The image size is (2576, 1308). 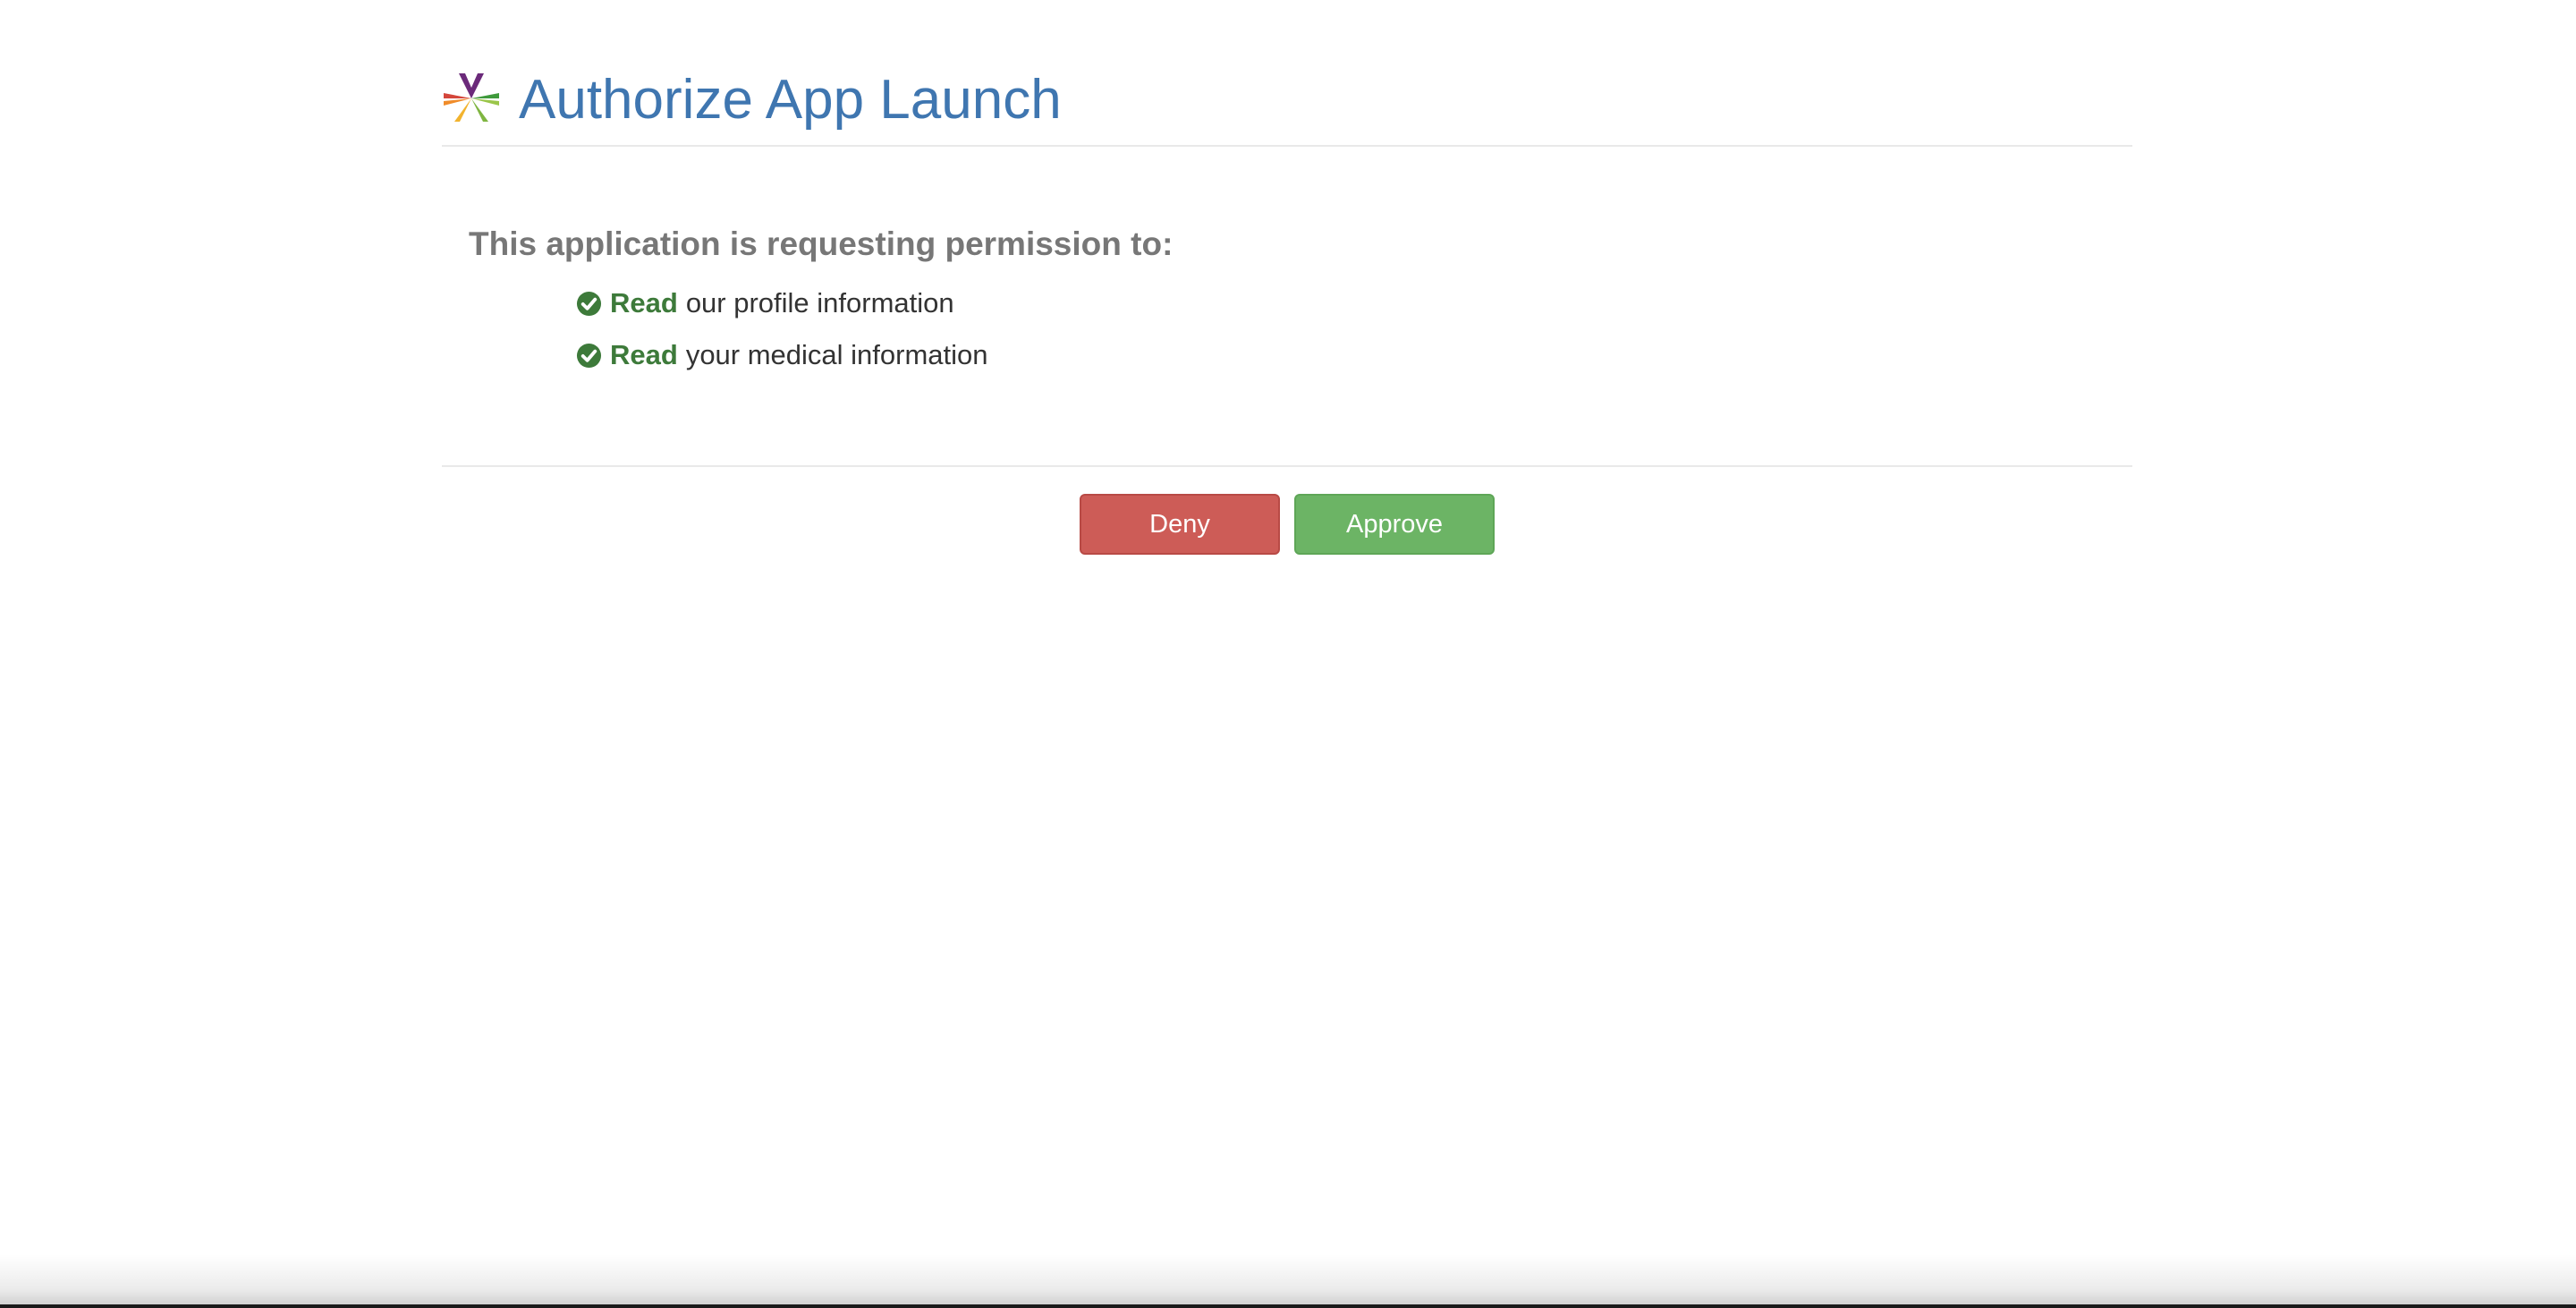 I want to click on page-title: Authorize App Launch, so click(x=790, y=100).